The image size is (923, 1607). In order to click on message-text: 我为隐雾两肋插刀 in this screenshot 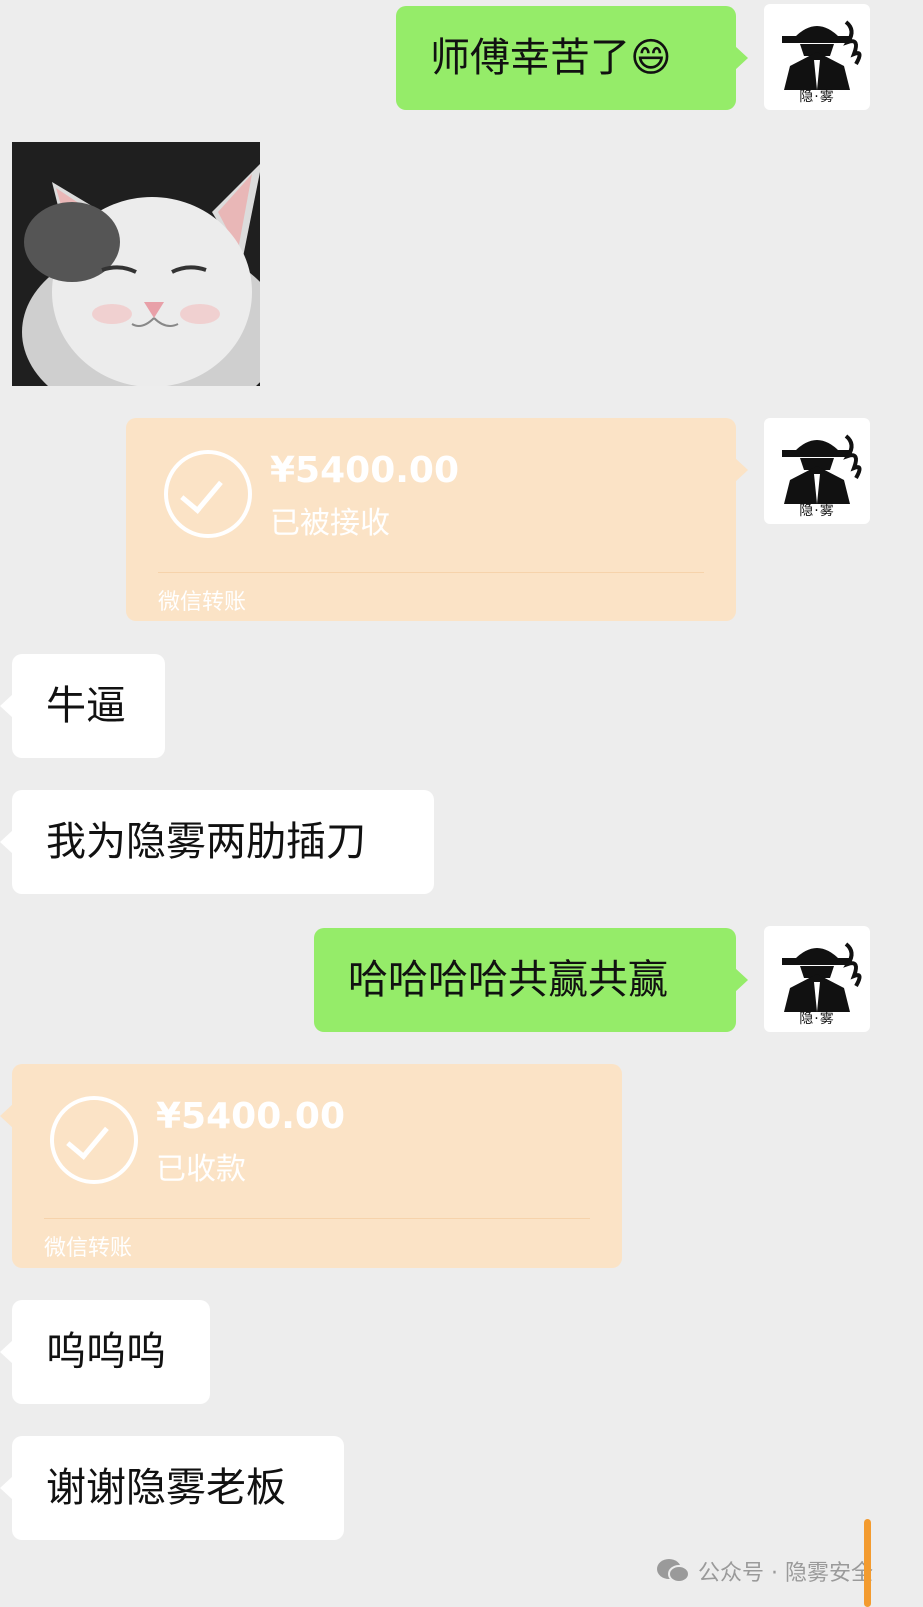, I will do `click(206, 842)`.